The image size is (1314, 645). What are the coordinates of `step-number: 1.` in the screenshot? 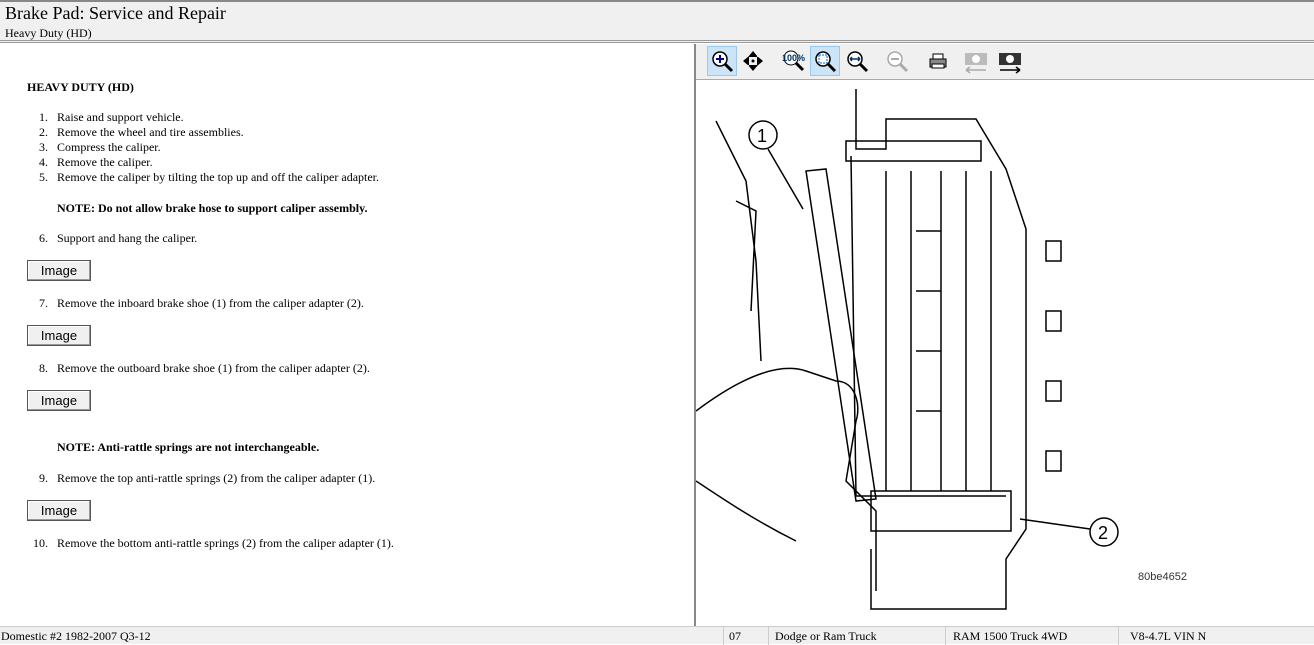 It's located at (43, 117).